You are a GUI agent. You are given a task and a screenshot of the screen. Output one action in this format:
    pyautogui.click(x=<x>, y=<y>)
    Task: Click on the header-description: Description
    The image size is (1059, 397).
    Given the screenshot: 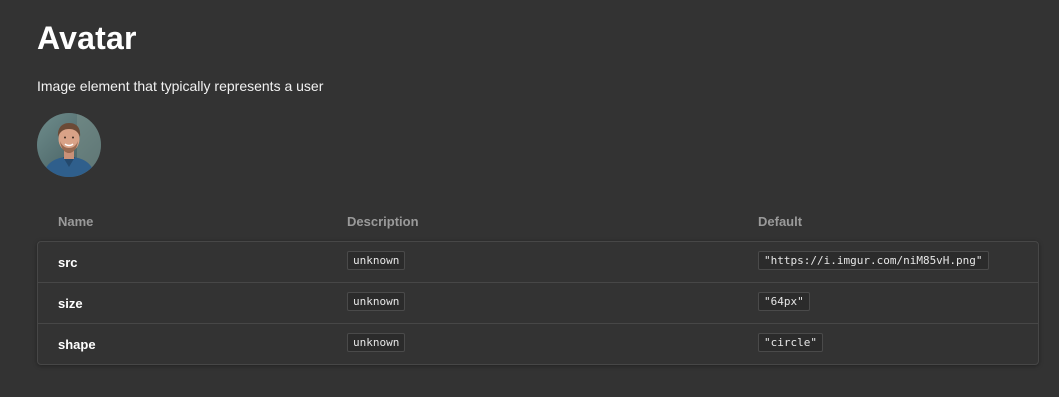 What is the action you would take?
    pyautogui.click(x=383, y=221)
    